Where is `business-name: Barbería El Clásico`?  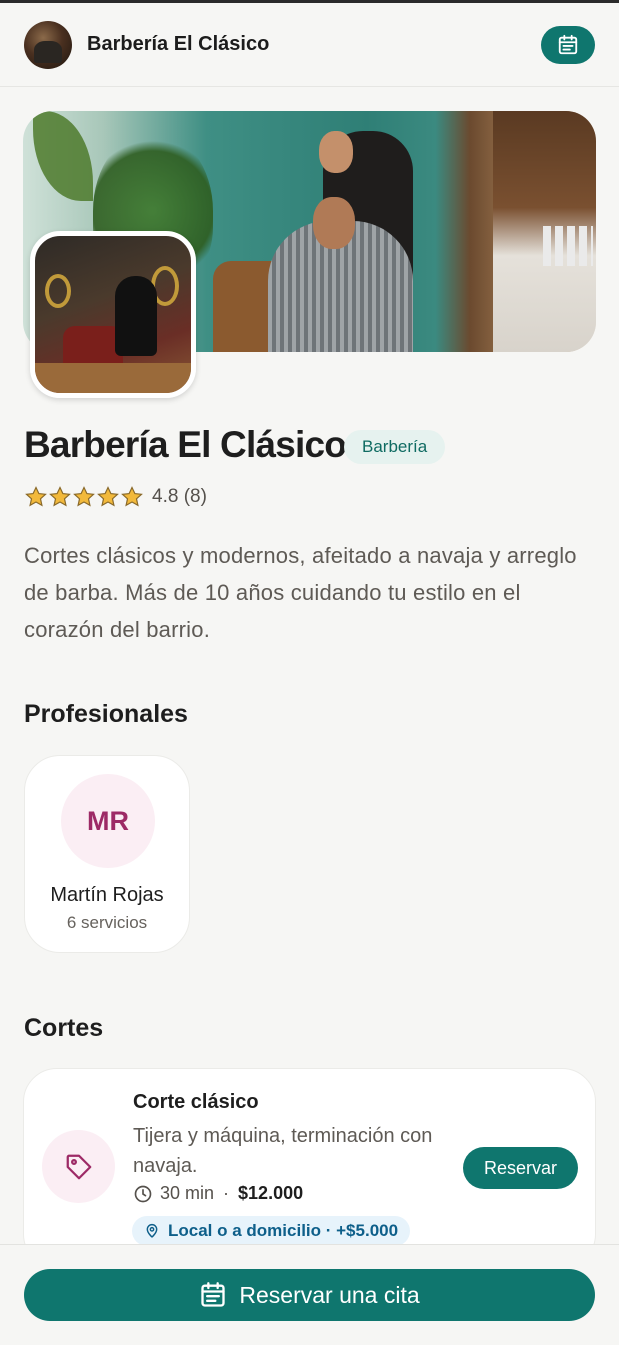
business-name: Barbería El Clásico is located at coordinates (185, 444).